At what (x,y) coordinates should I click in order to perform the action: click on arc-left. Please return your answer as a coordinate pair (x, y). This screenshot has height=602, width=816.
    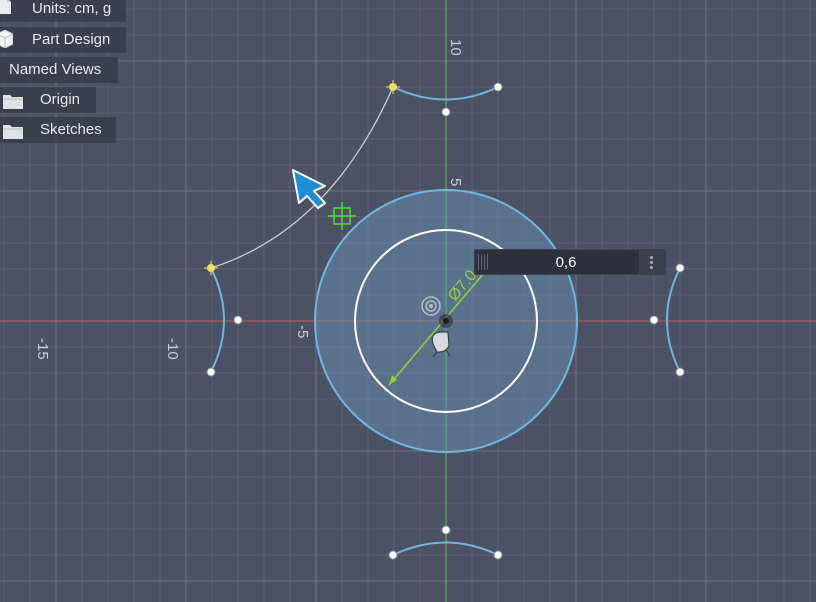
    Looking at the image, I should click on (217, 320).